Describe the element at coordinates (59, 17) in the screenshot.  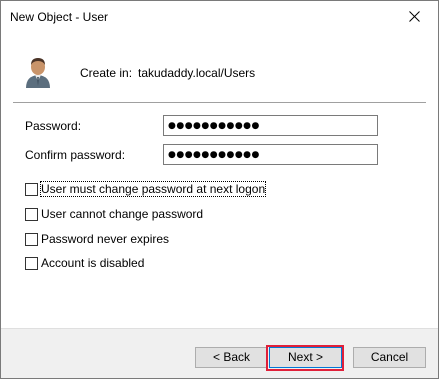
I see `window-title: New Object - User` at that location.